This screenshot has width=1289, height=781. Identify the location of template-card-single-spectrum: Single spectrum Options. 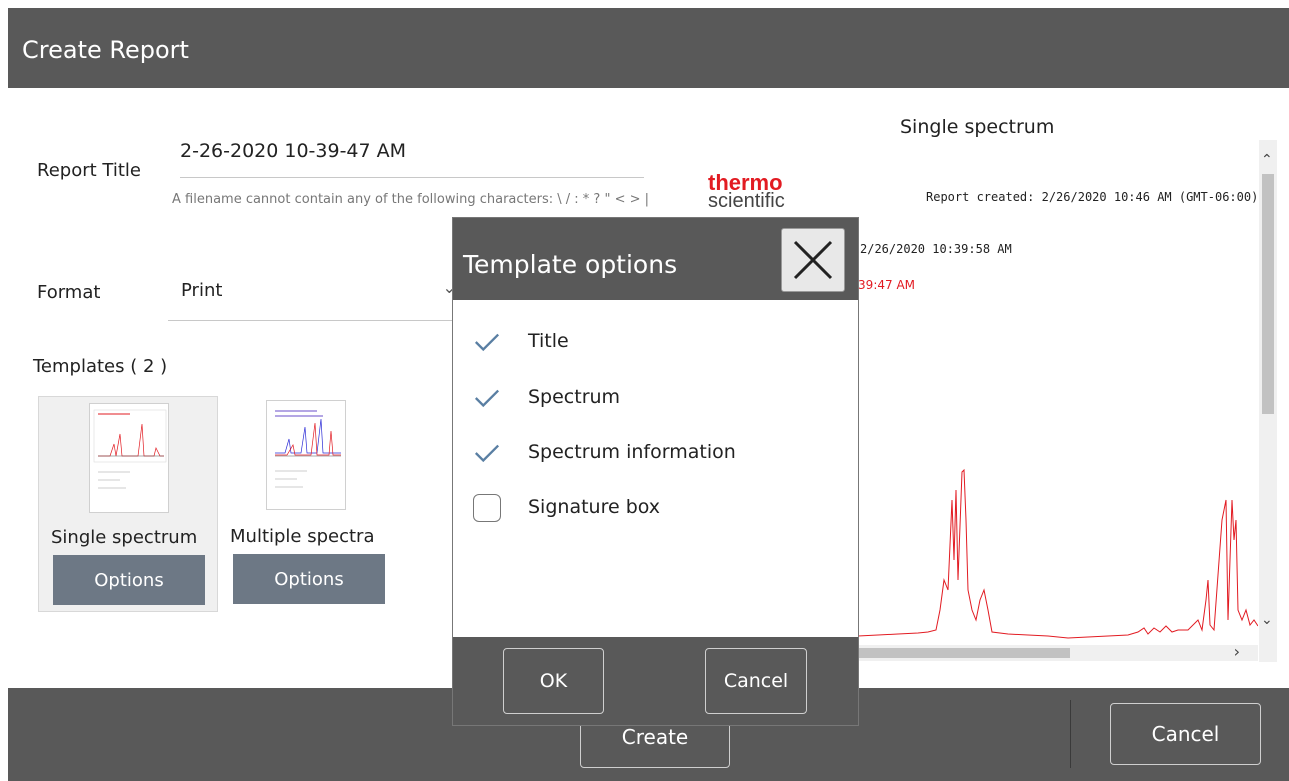
(128, 504).